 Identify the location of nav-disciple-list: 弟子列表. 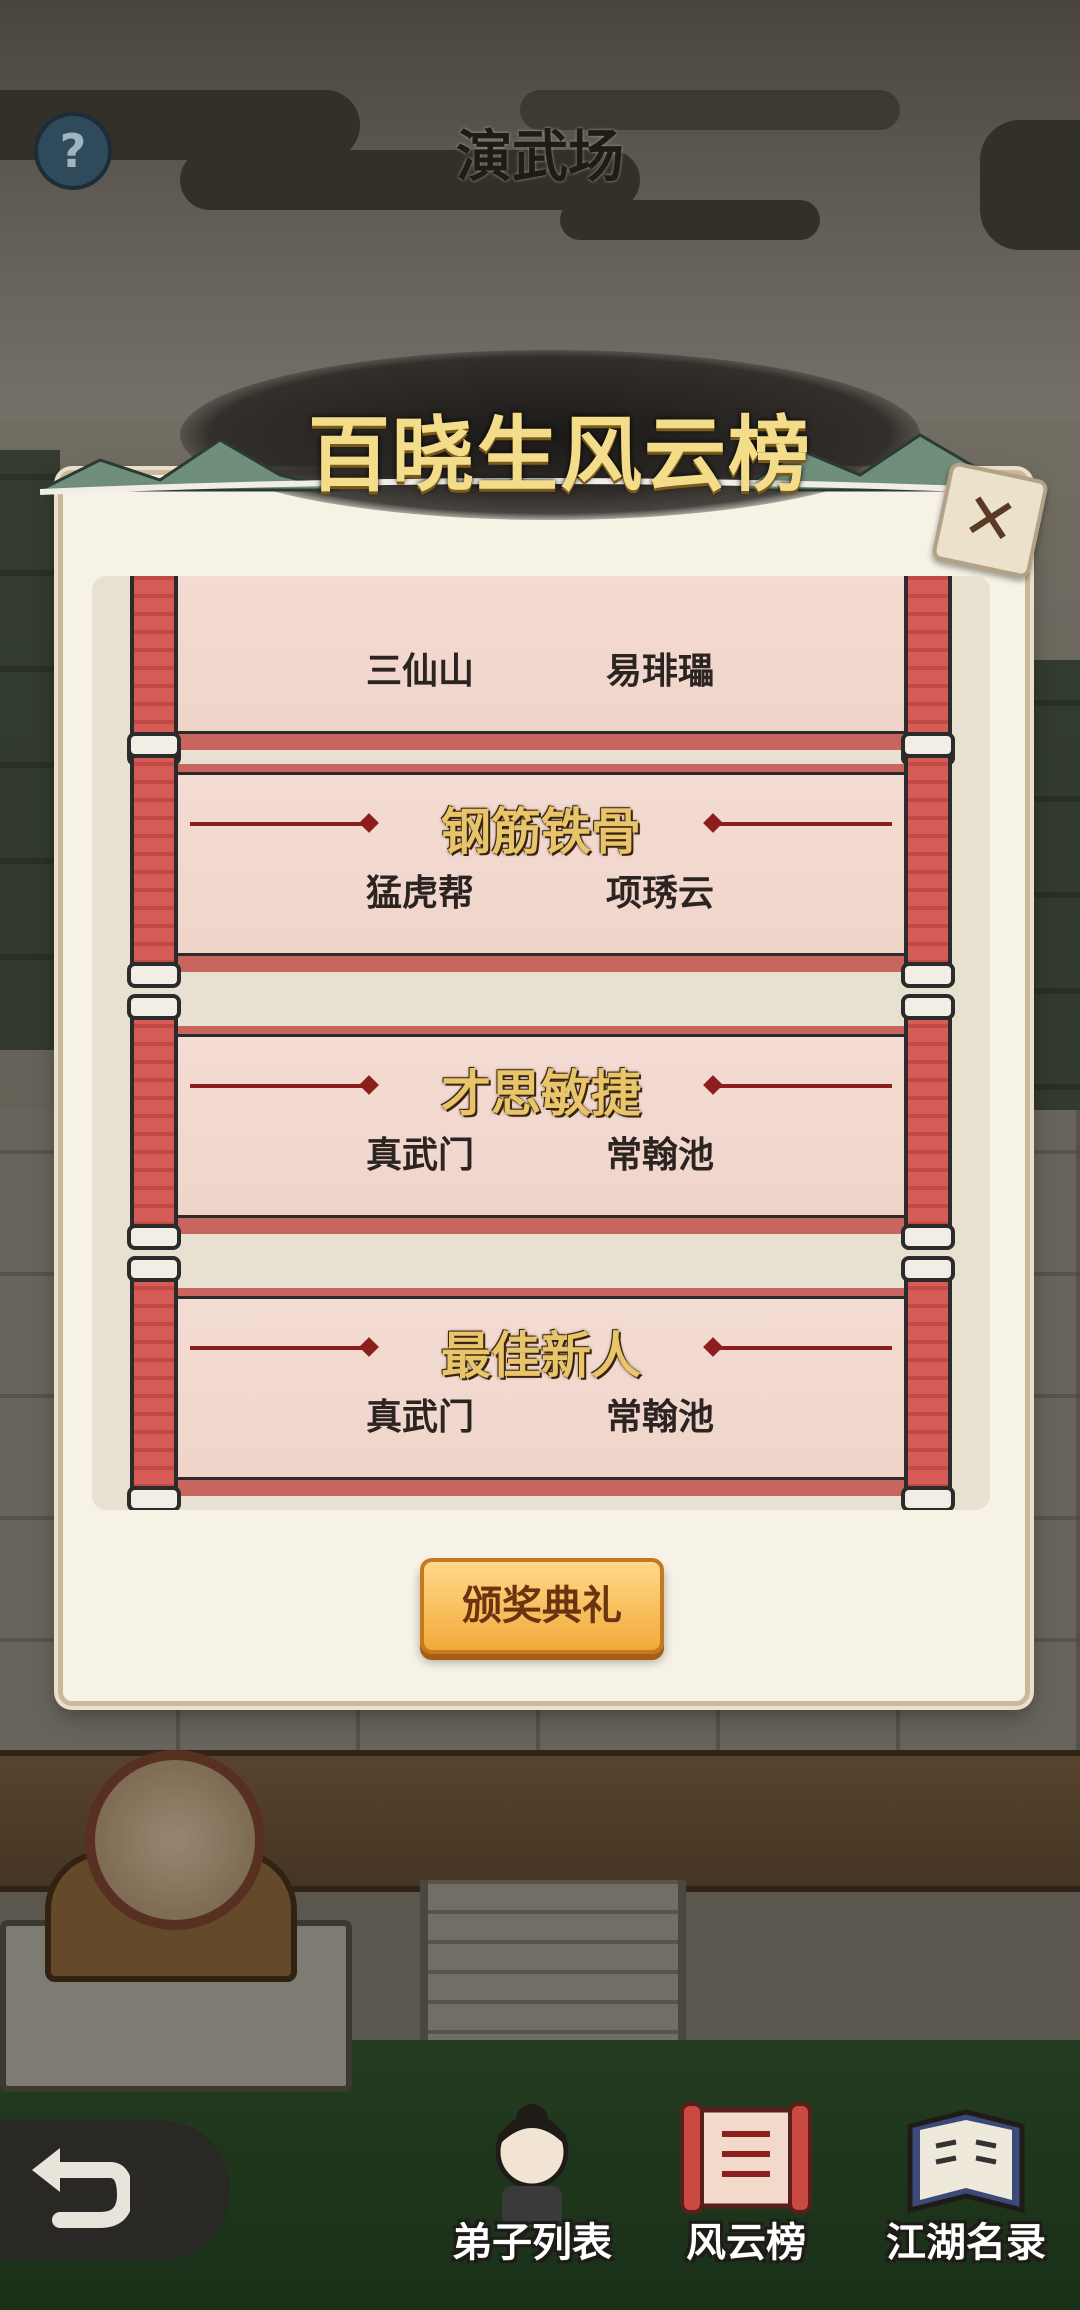
(532, 2195).